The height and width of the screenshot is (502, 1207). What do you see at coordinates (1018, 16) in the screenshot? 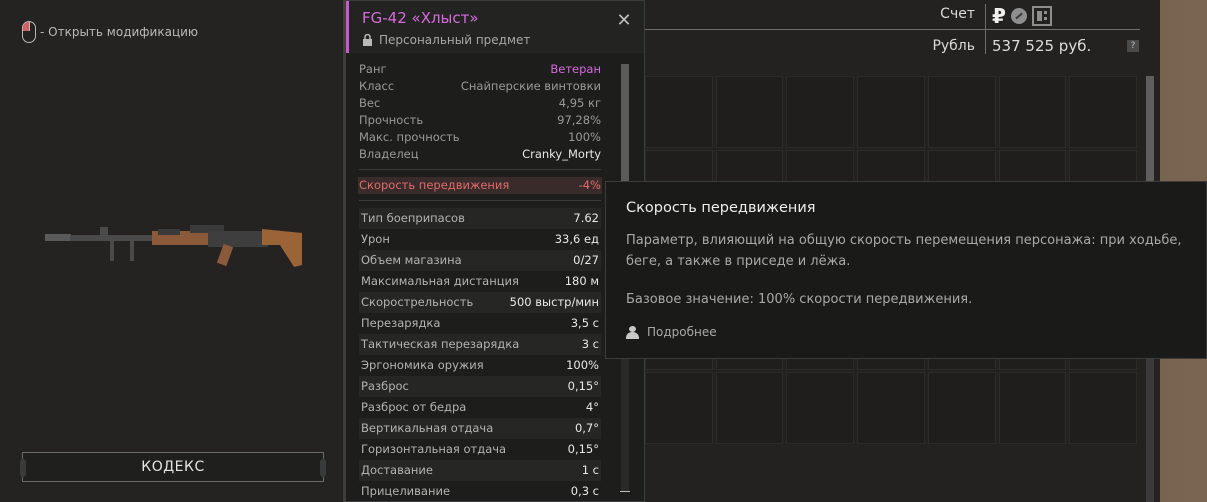
I see `coin-icon` at bounding box center [1018, 16].